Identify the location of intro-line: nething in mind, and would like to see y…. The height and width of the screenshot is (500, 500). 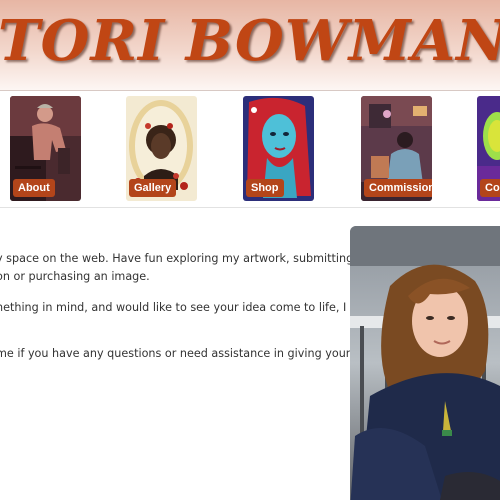
(173, 307).